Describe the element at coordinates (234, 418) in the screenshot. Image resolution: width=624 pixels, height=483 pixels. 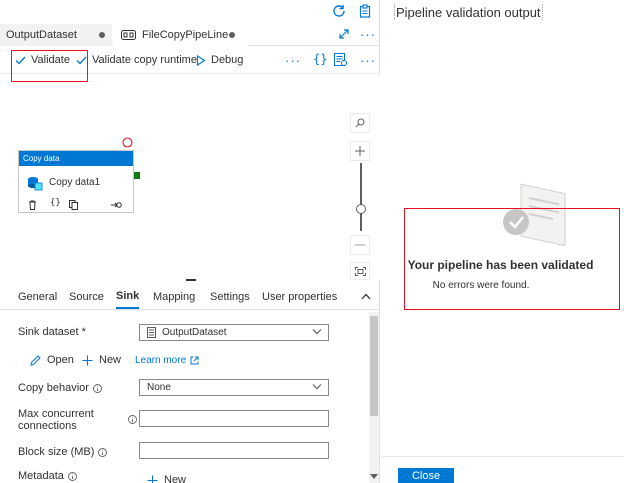
I see `max-concurrent-connections-input` at that location.